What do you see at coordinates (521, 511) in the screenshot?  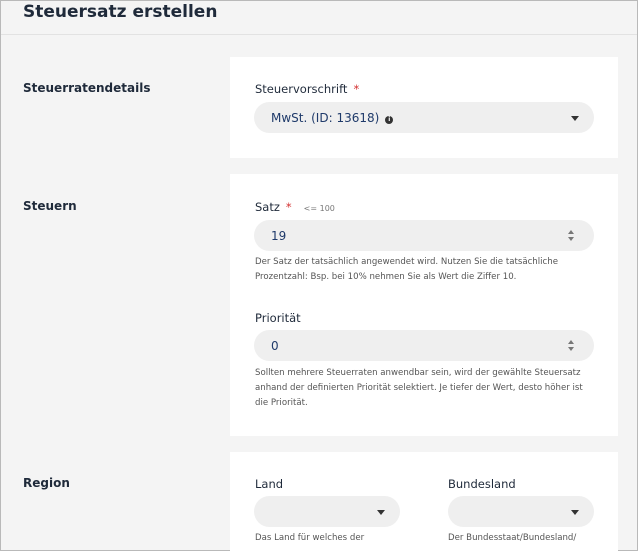 I see `state-select` at bounding box center [521, 511].